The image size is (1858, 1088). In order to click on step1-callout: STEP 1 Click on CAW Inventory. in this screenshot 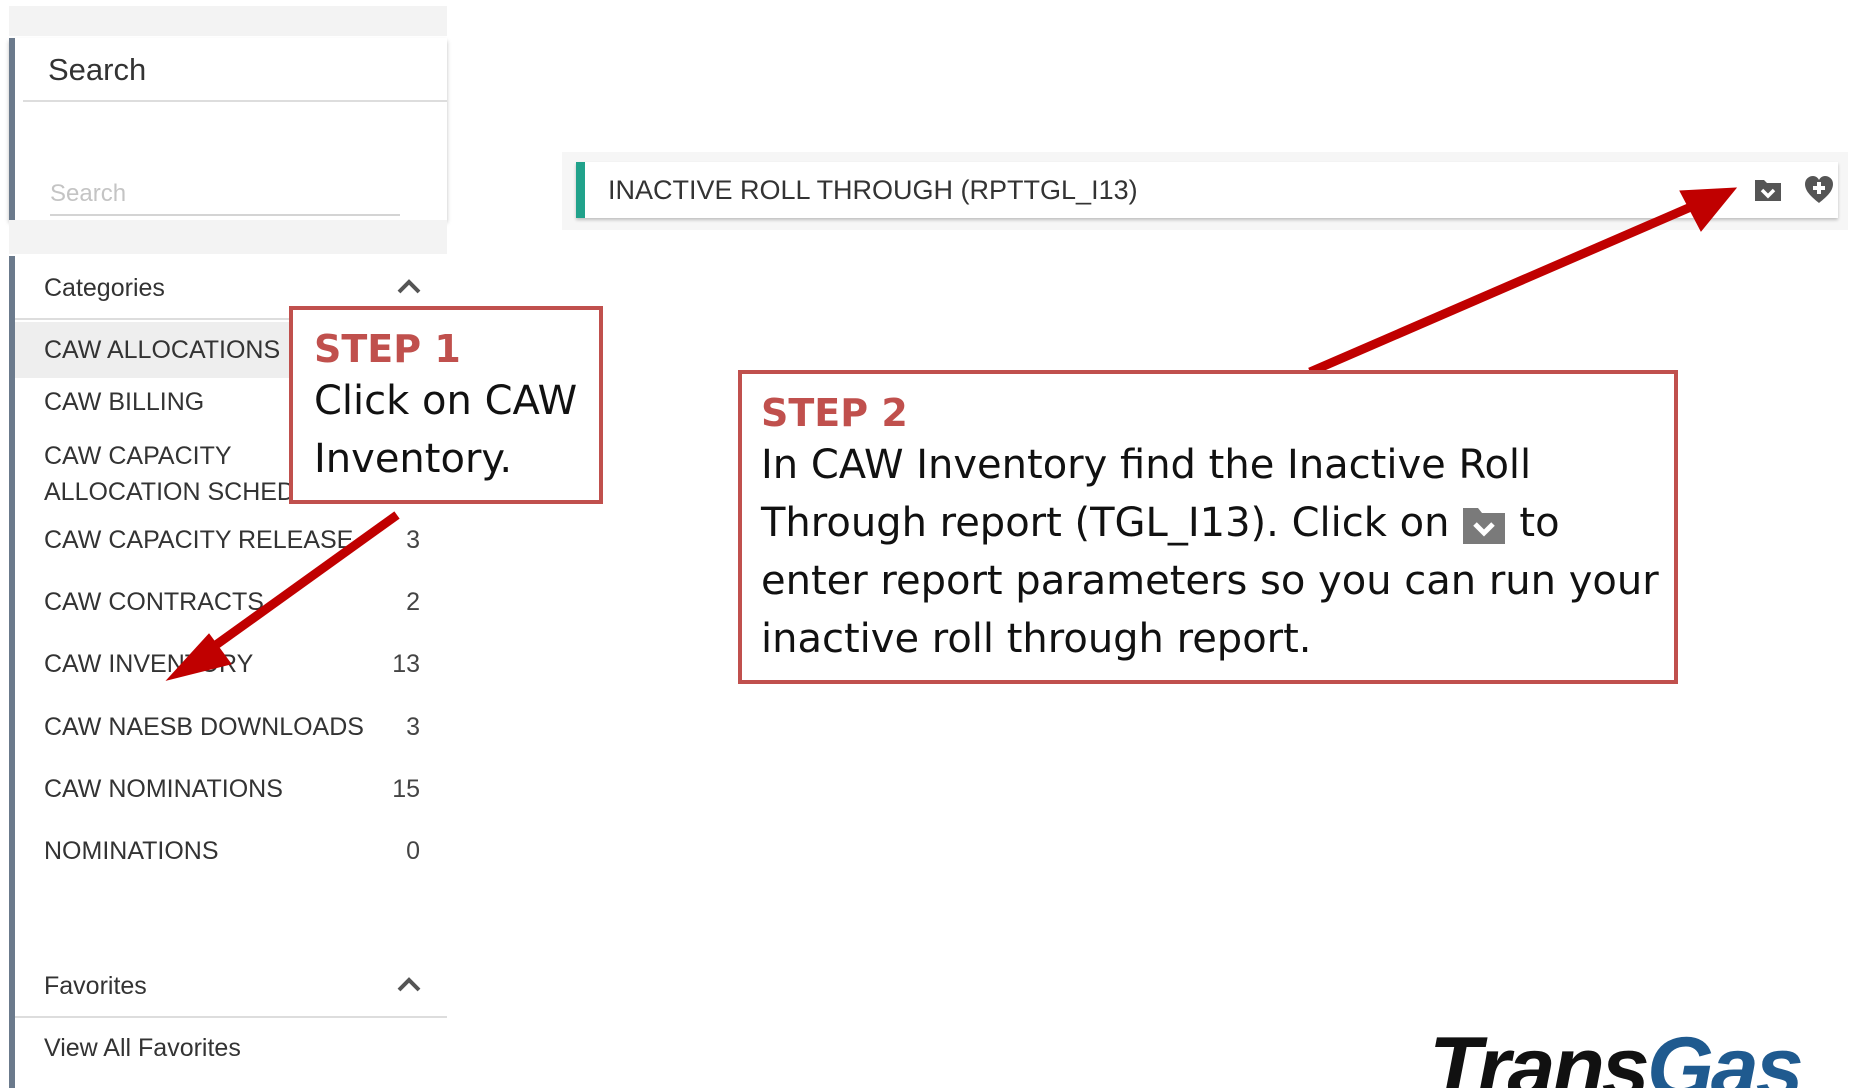, I will do `click(446, 405)`.